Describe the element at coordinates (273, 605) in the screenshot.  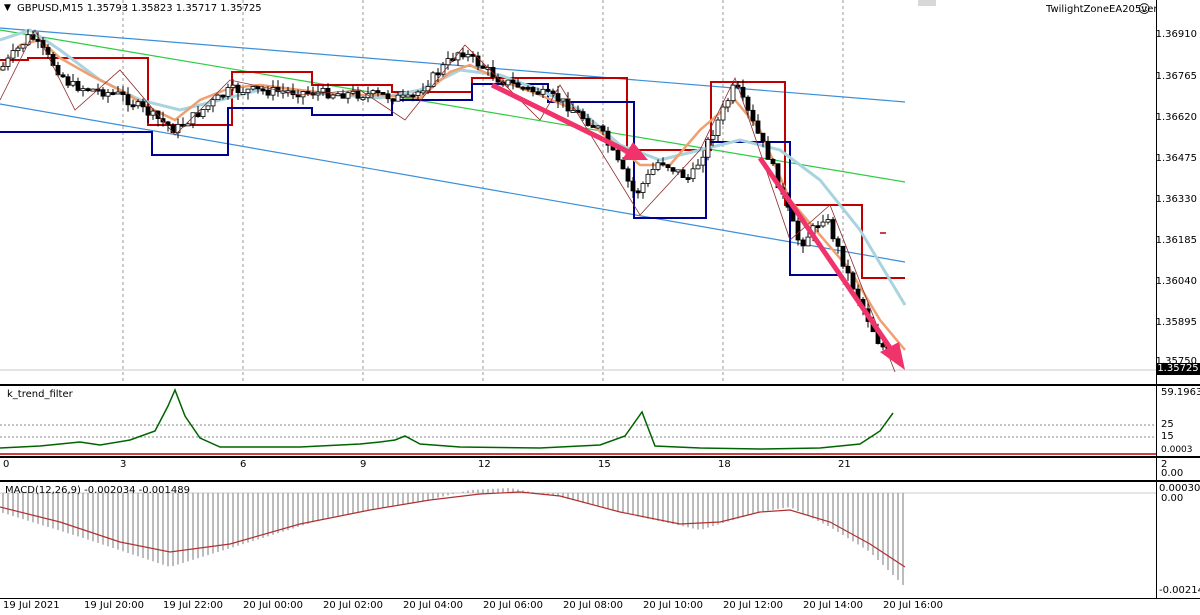
I see `time-label: 20 Jul 00:00` at that location.